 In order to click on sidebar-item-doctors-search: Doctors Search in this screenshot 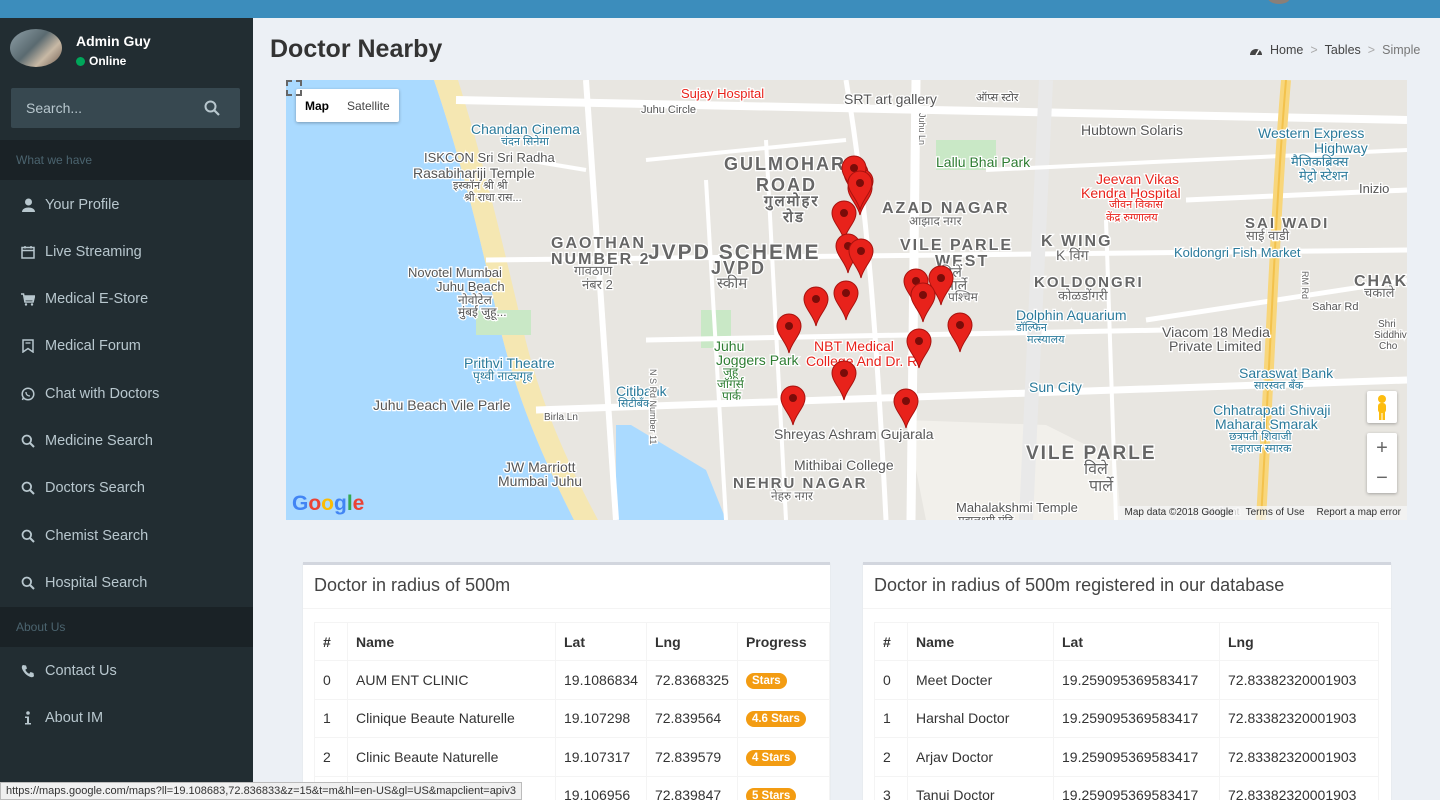, I will do `click(126, 488)`.